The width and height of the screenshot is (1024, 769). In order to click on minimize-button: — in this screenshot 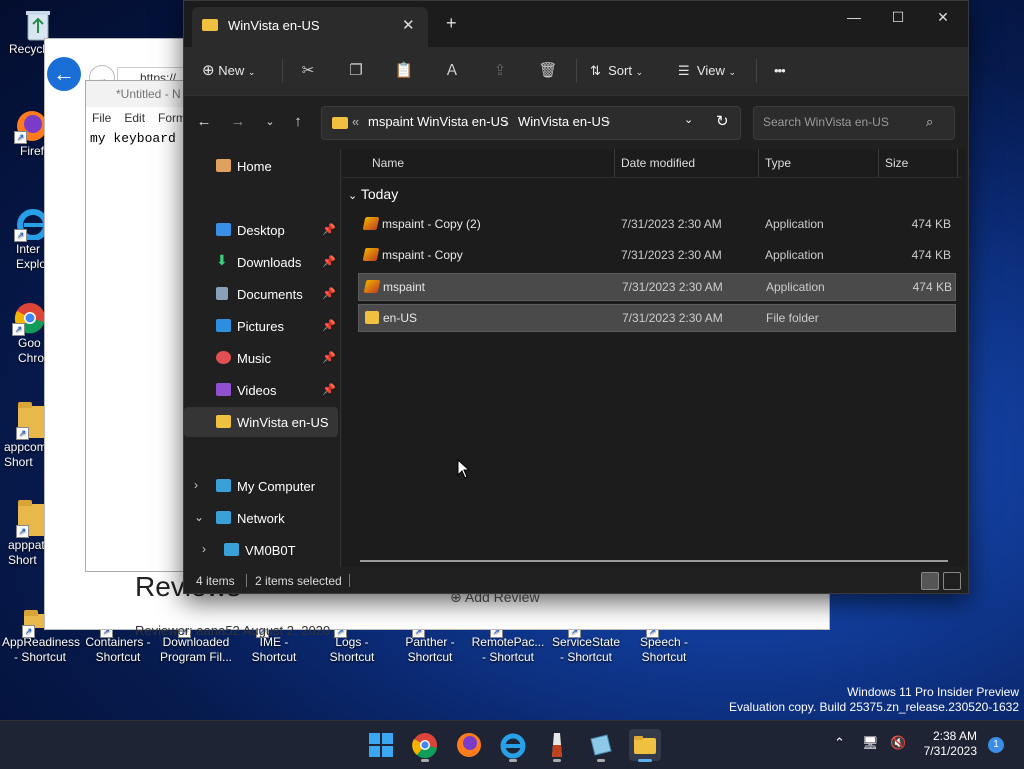, I will do `click(854, 17)`.